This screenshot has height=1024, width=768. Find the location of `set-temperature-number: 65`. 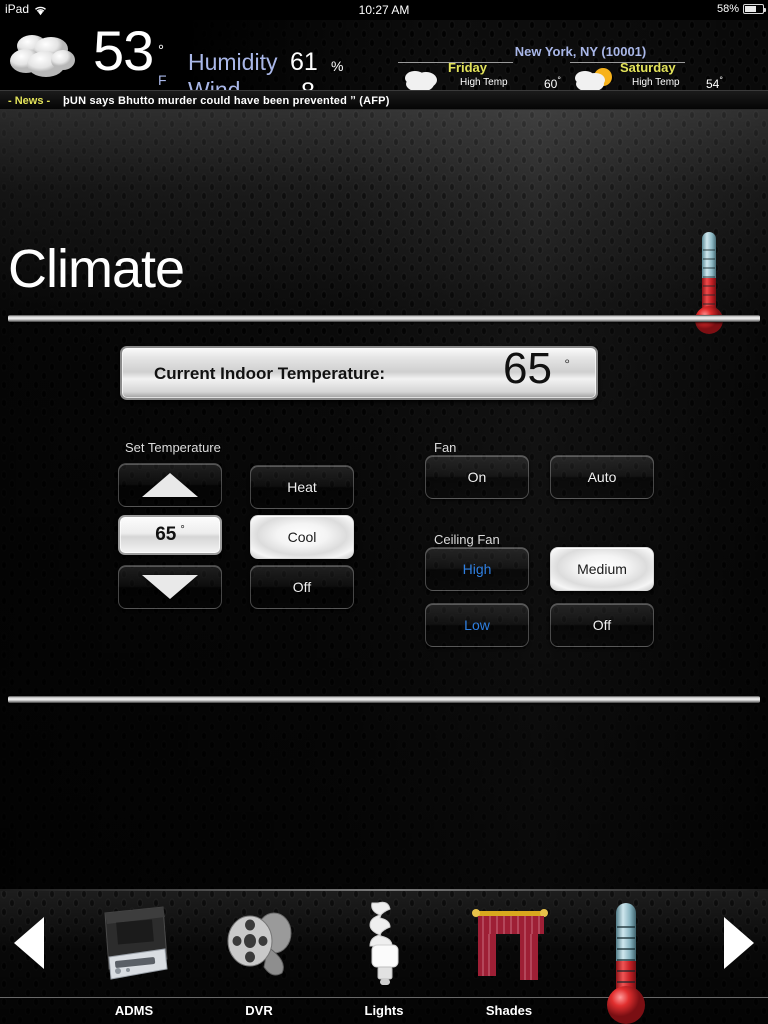

set-temperature-number: 65 is located at coordinates (166, 534).